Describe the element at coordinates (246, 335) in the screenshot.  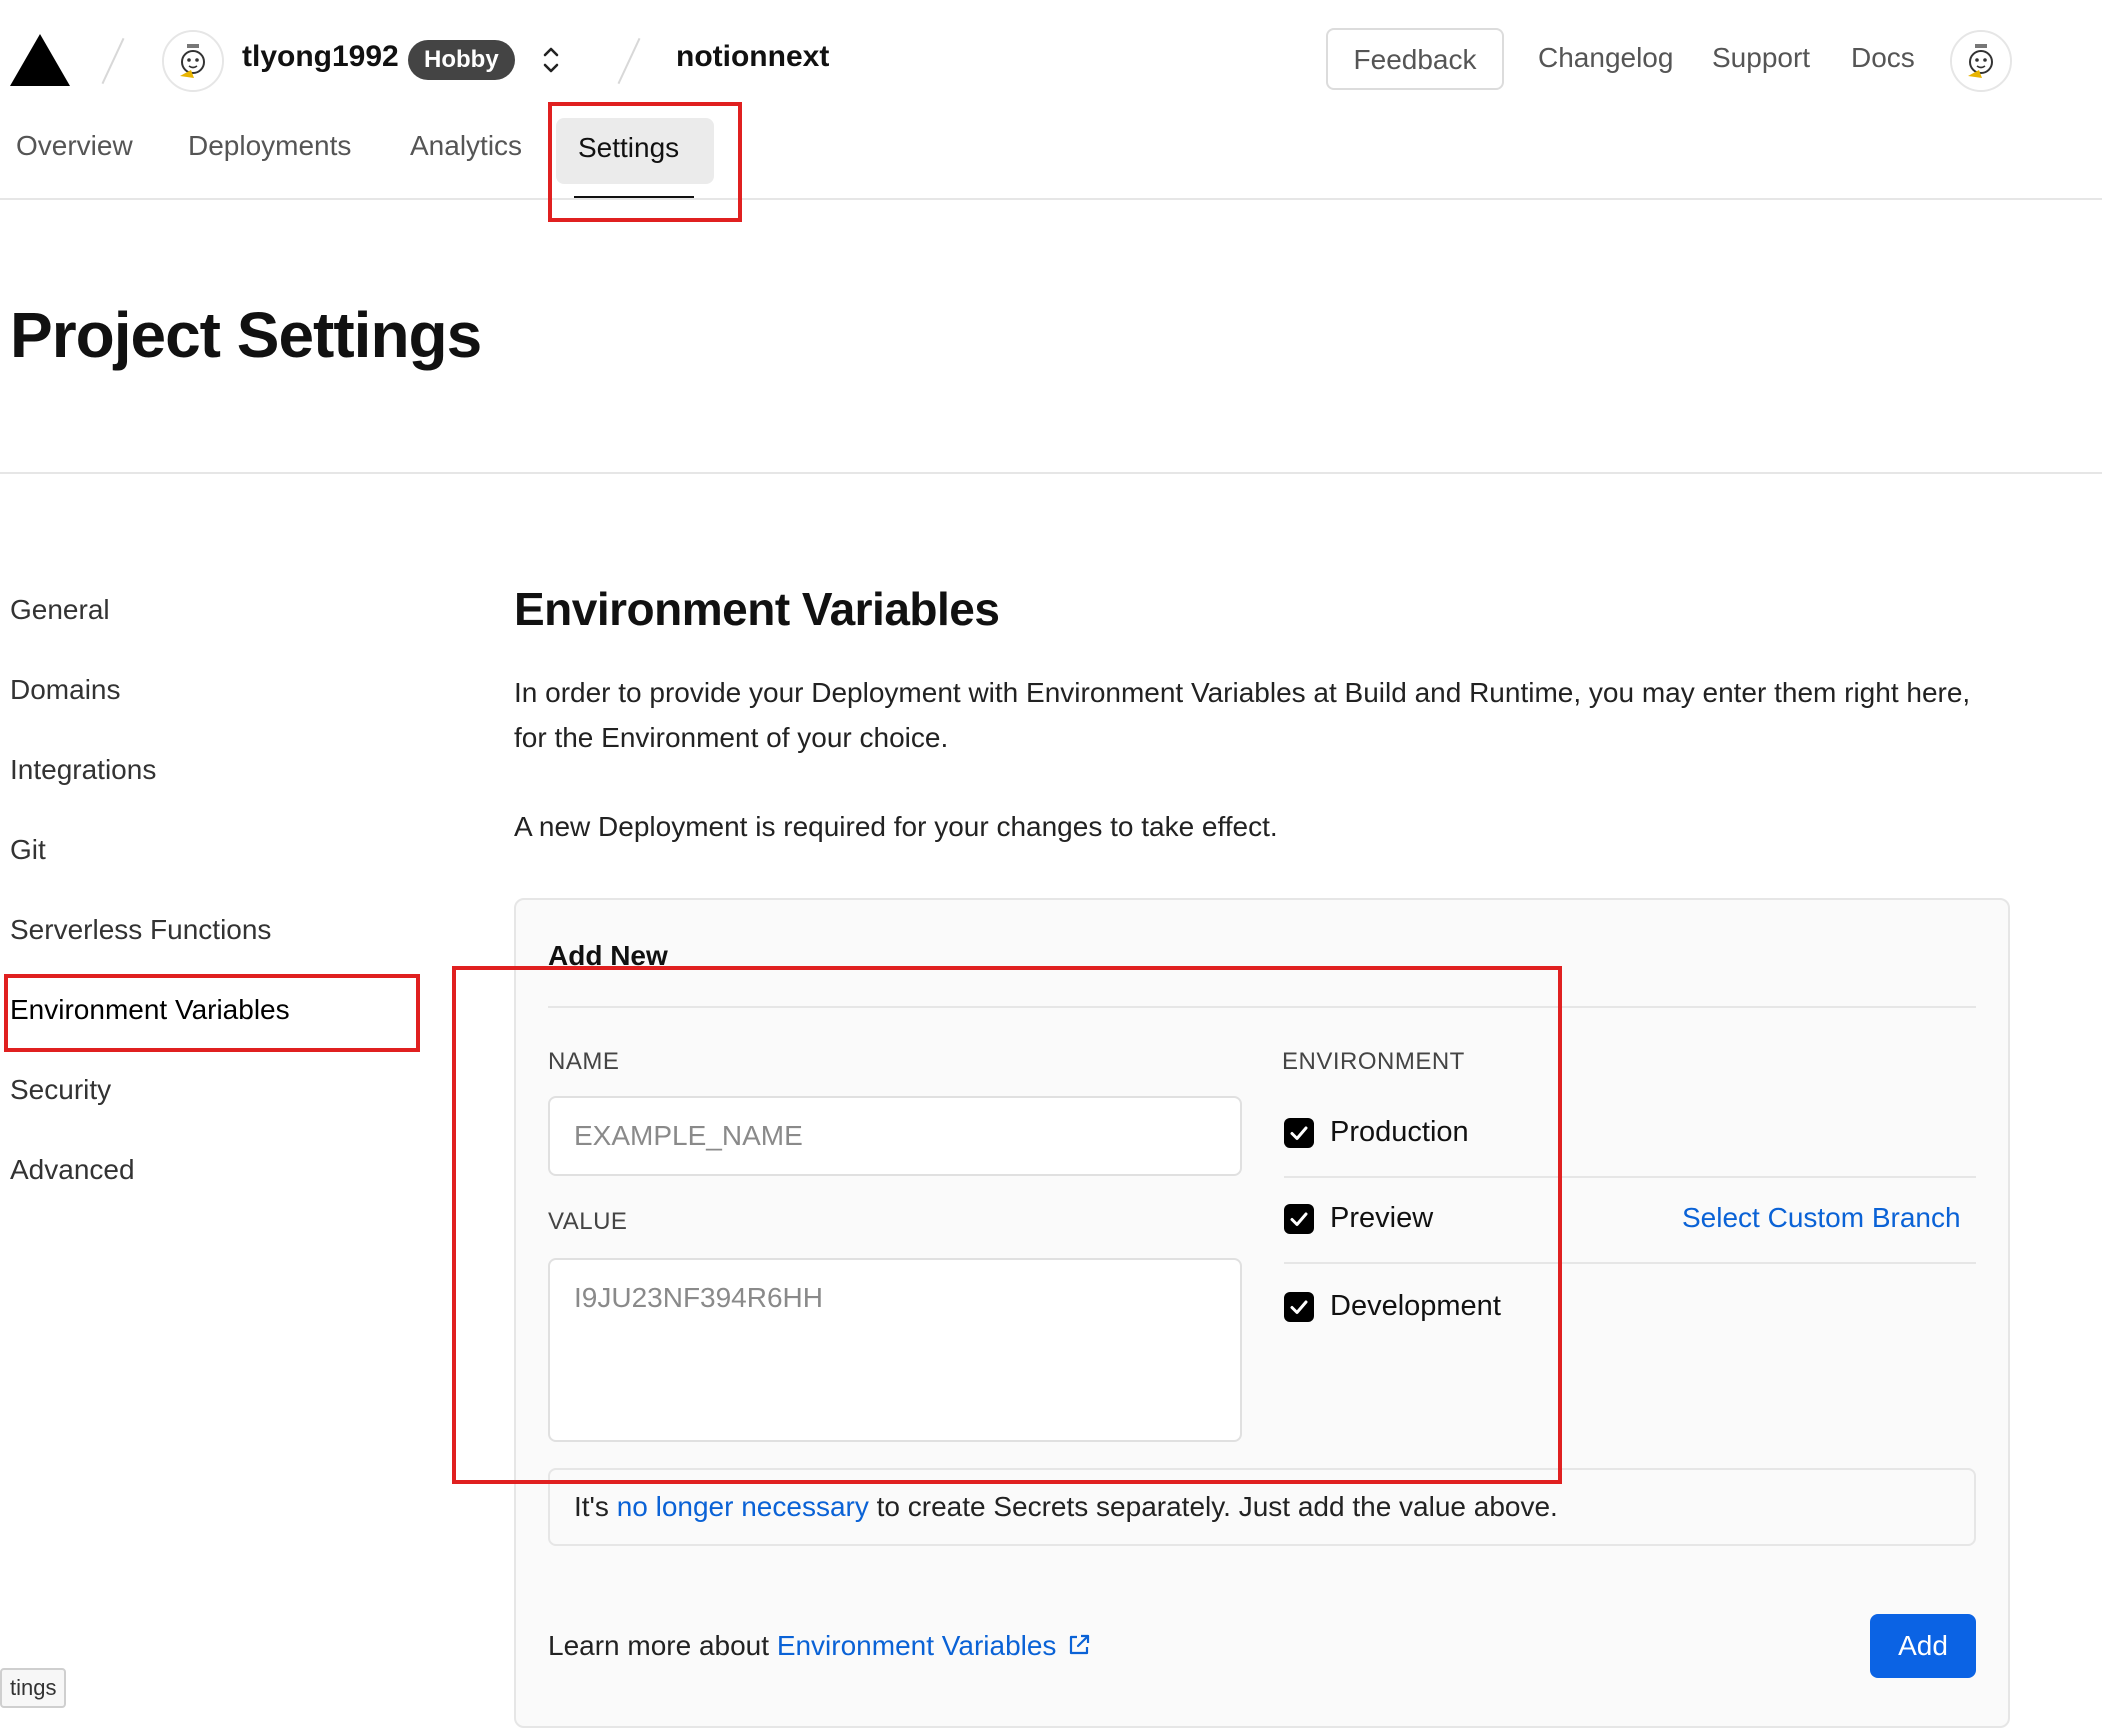
I see `page-title: Project Settings` at that location.